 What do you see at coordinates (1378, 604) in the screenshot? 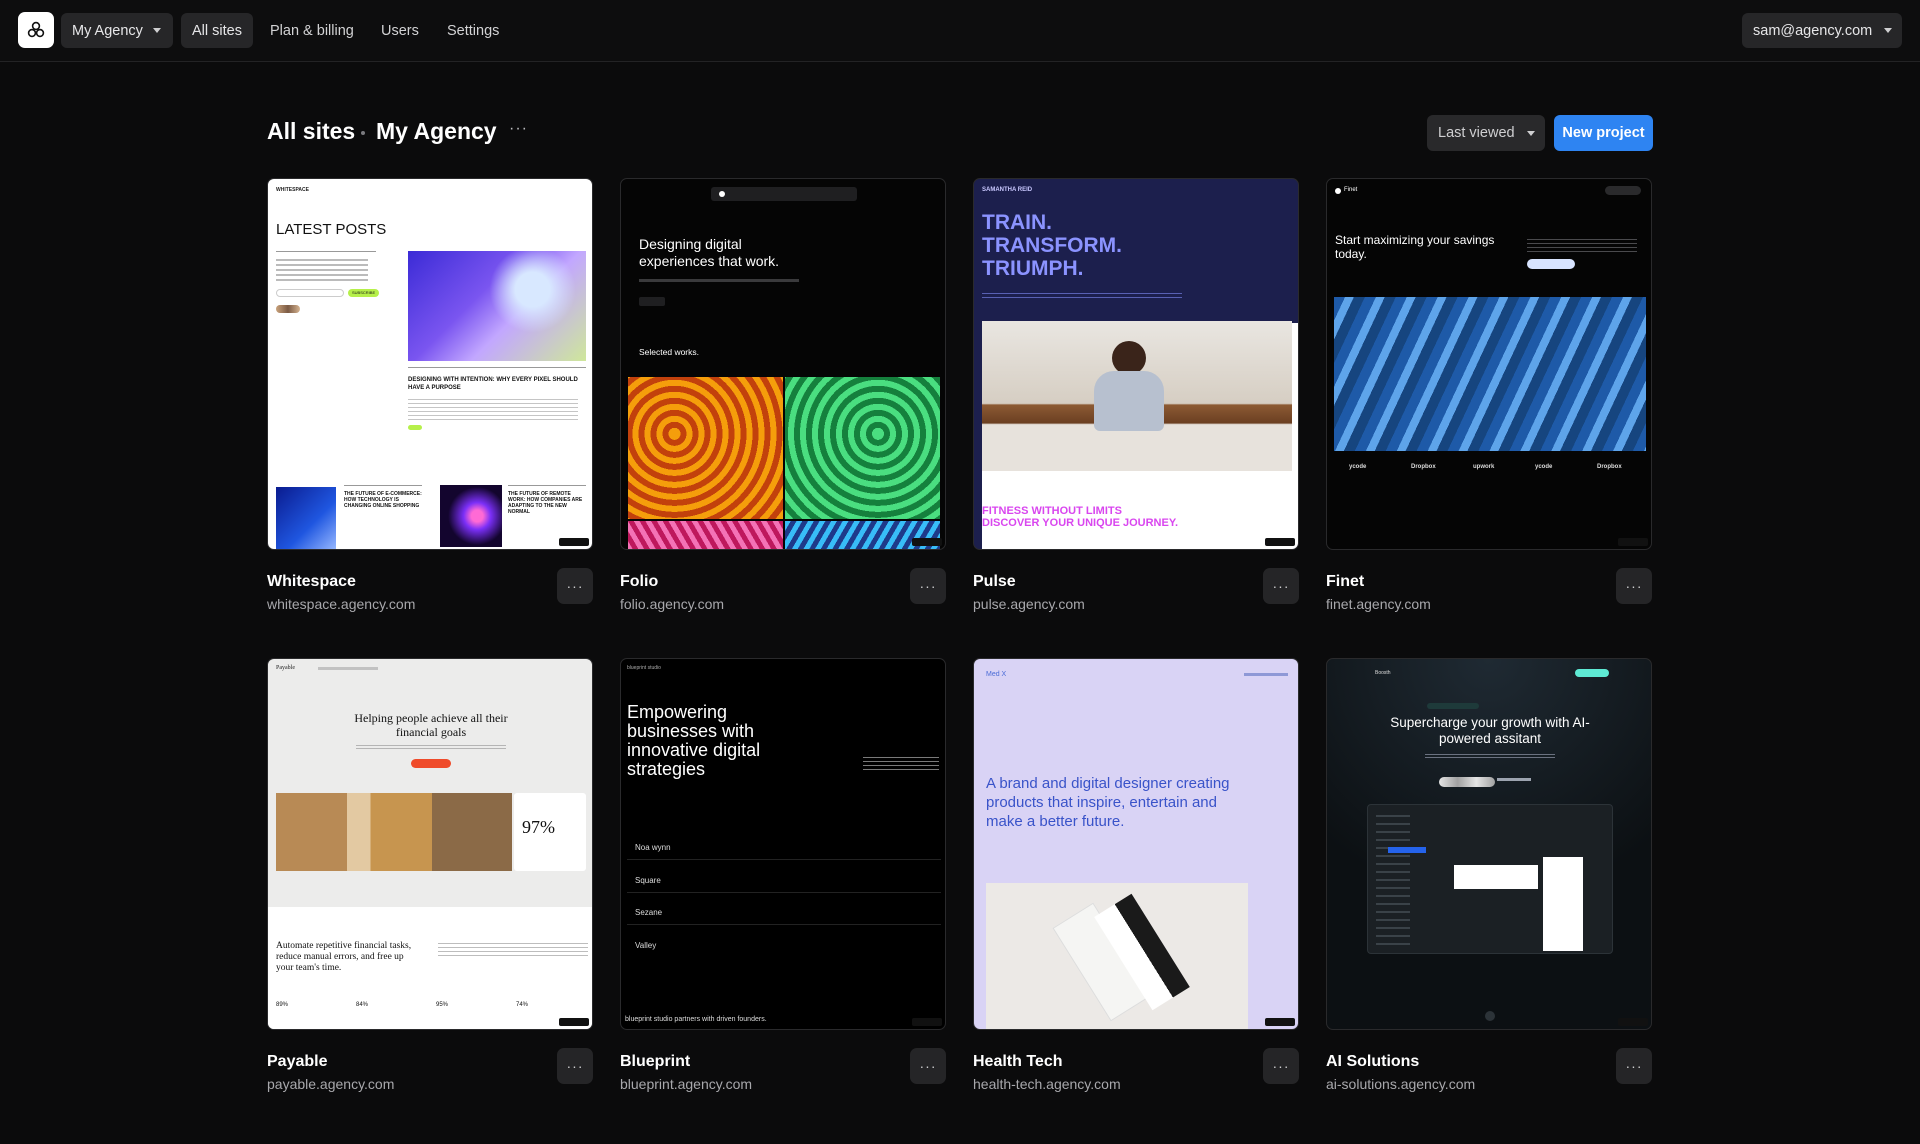
I see `site-url: finet.agency.com` at bounding box center [1378, 604].